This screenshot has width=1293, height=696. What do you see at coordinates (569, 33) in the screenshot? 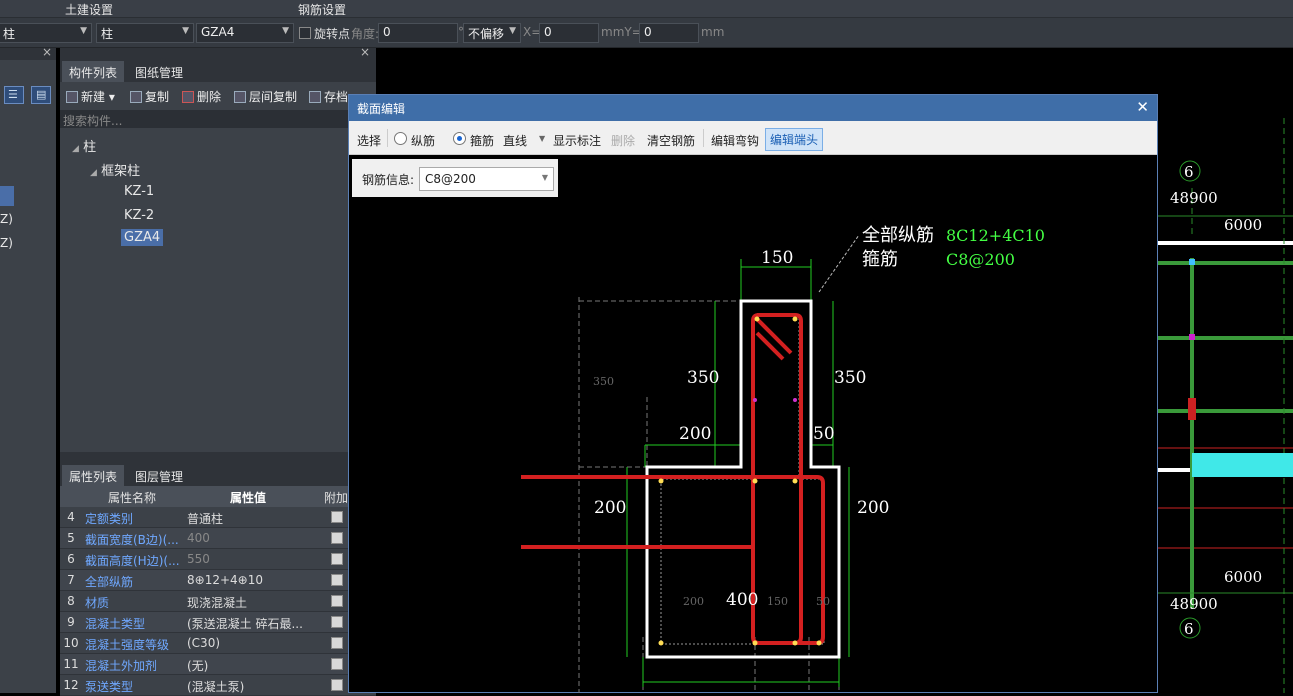
I see `x-input: 0` at bounding box center [569, 33].